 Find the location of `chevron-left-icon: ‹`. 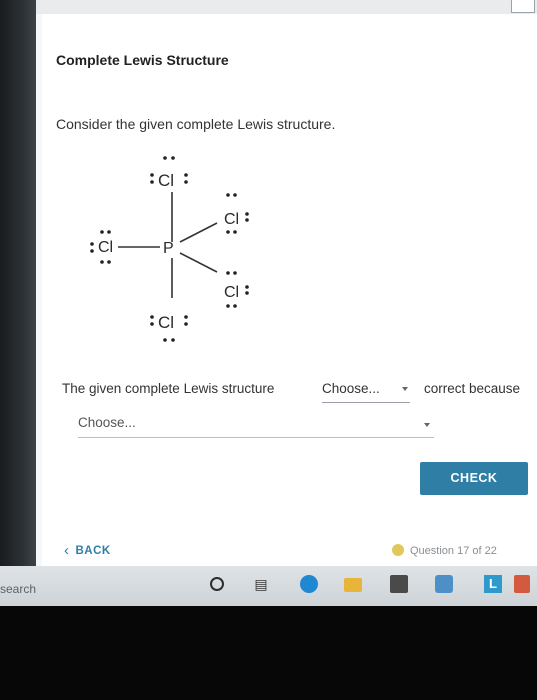

chevron-left-icon: ‹ is located at coordinates (67, 550).